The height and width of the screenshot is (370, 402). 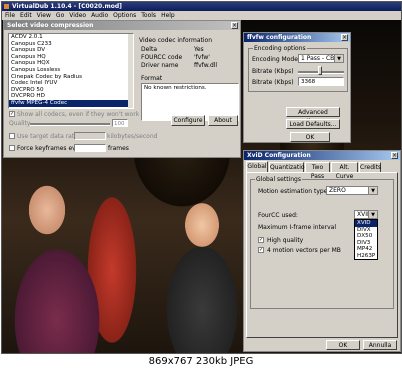 I want to click on bitrate-slider-thumb, so click(x=320, y=70).